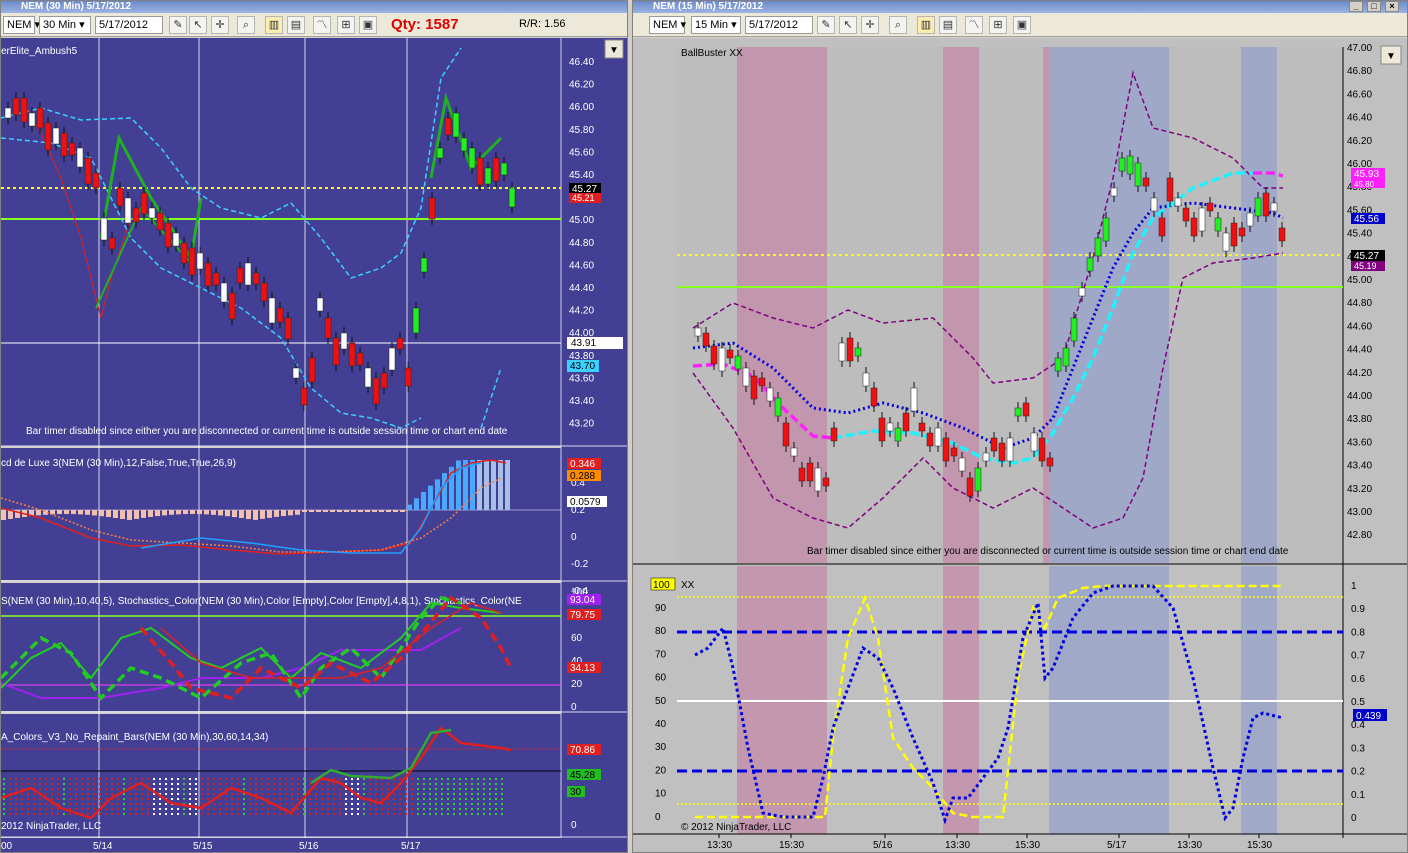  What do you see at coordinates (661, 770) in the screenshot?
I see `osc-left-tick: 20` at bounding box center [661, 770].